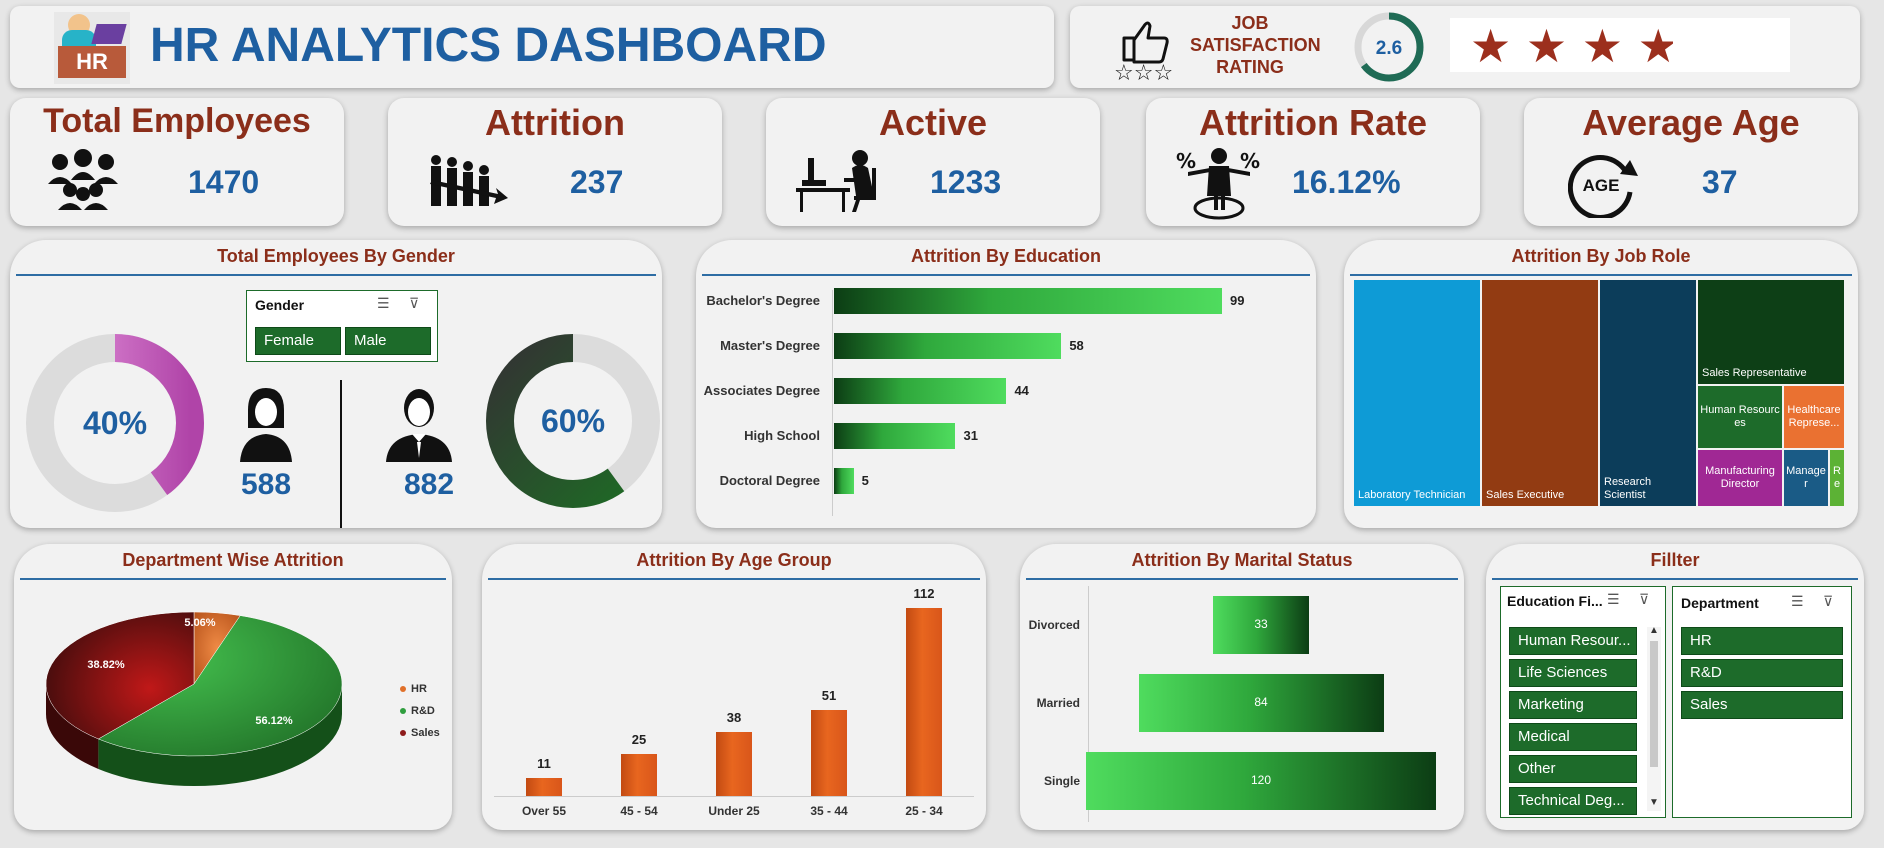 The height and width of the screenshot is (848, 1884). What do you see at coordinates (829, 696) in the screenshot?
I see `data-label: 51` at bounding box center [829, 696].